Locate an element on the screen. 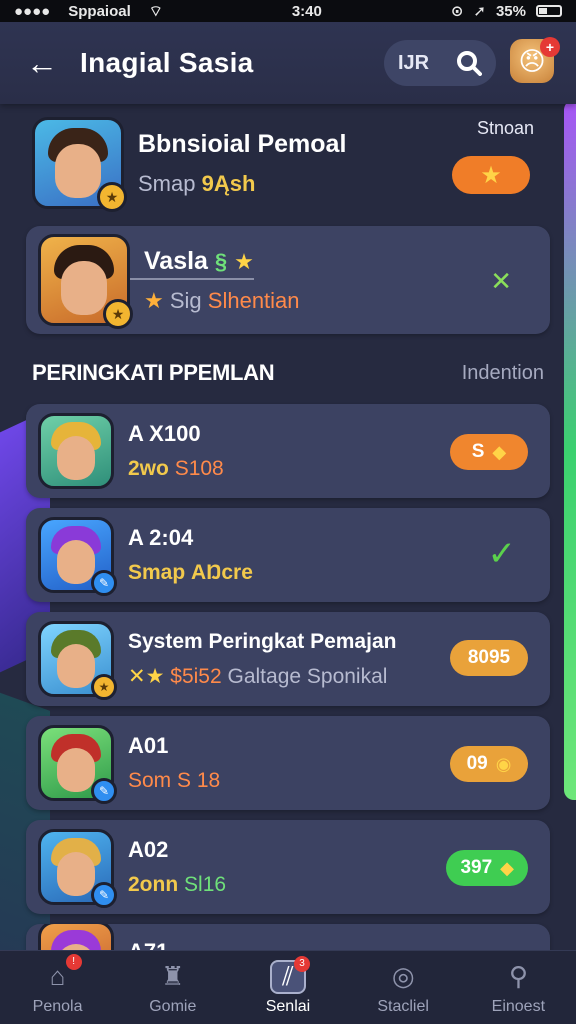  arrow-left-icon: ← is located at coordinates (42, 62).